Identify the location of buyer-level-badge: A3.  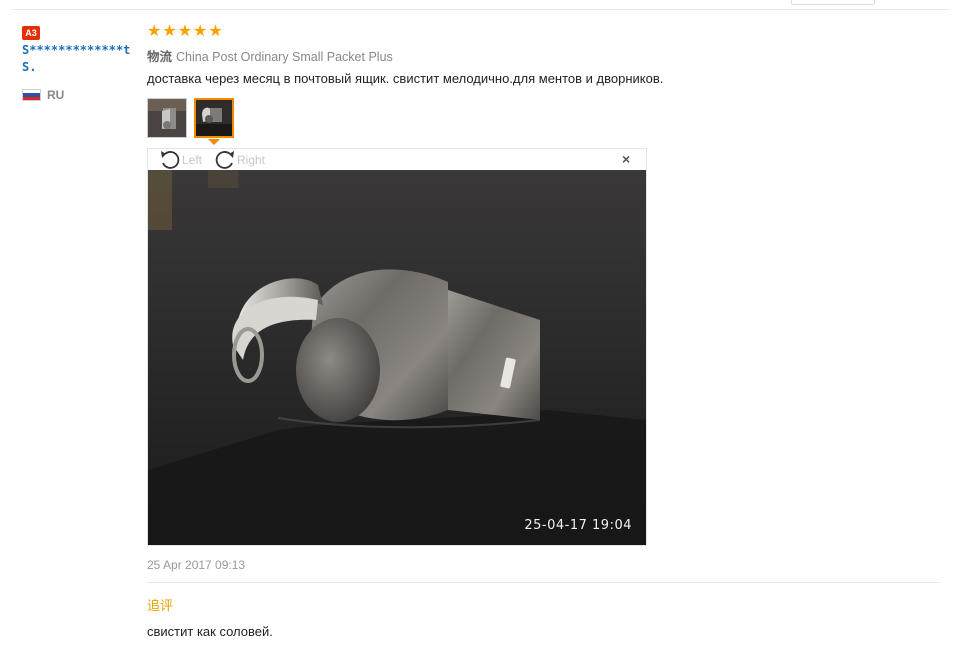
(31, 33).